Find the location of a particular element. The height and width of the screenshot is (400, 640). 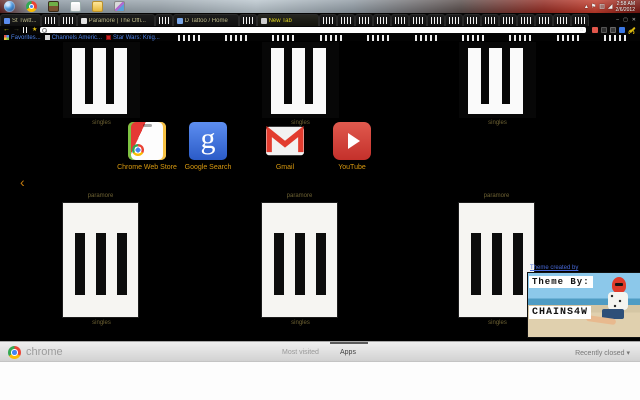

start-button is located at coordinates (9, 6).